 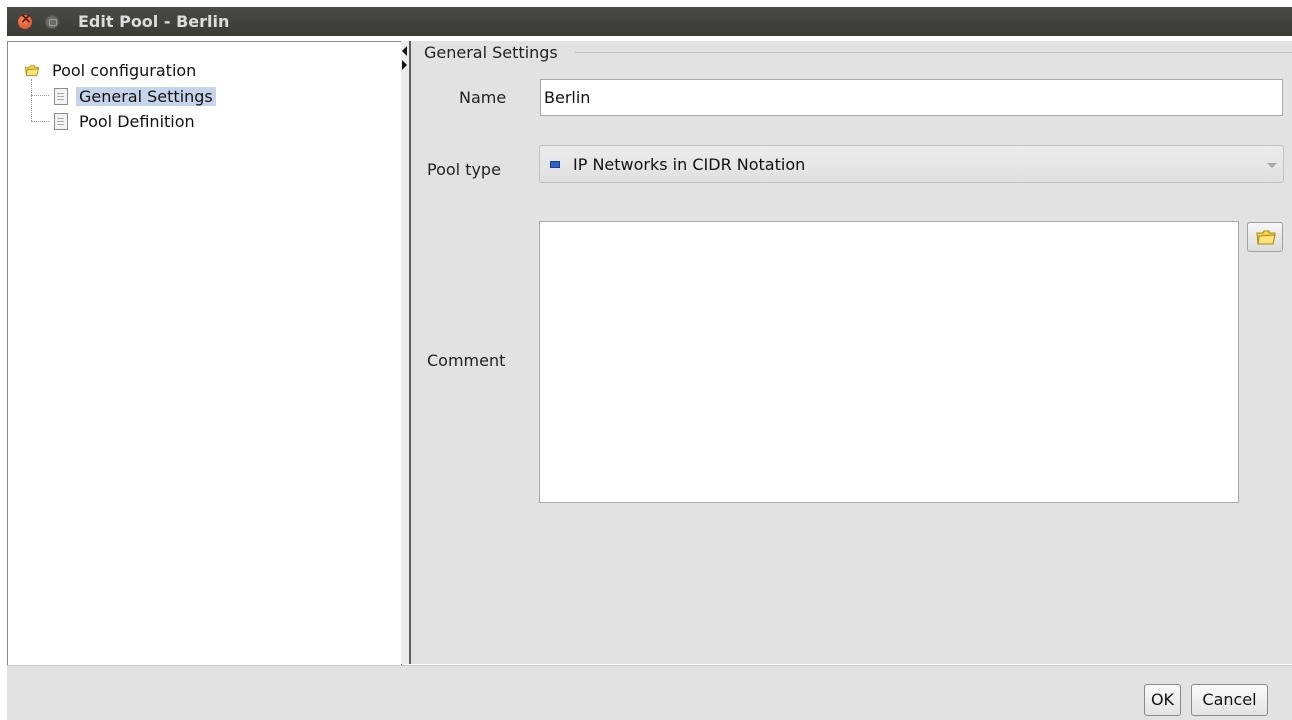 What do you see at coordinates (491, 52) in the screenshot?
I see `group-title: General Settings` at bounding box center [491, 52].